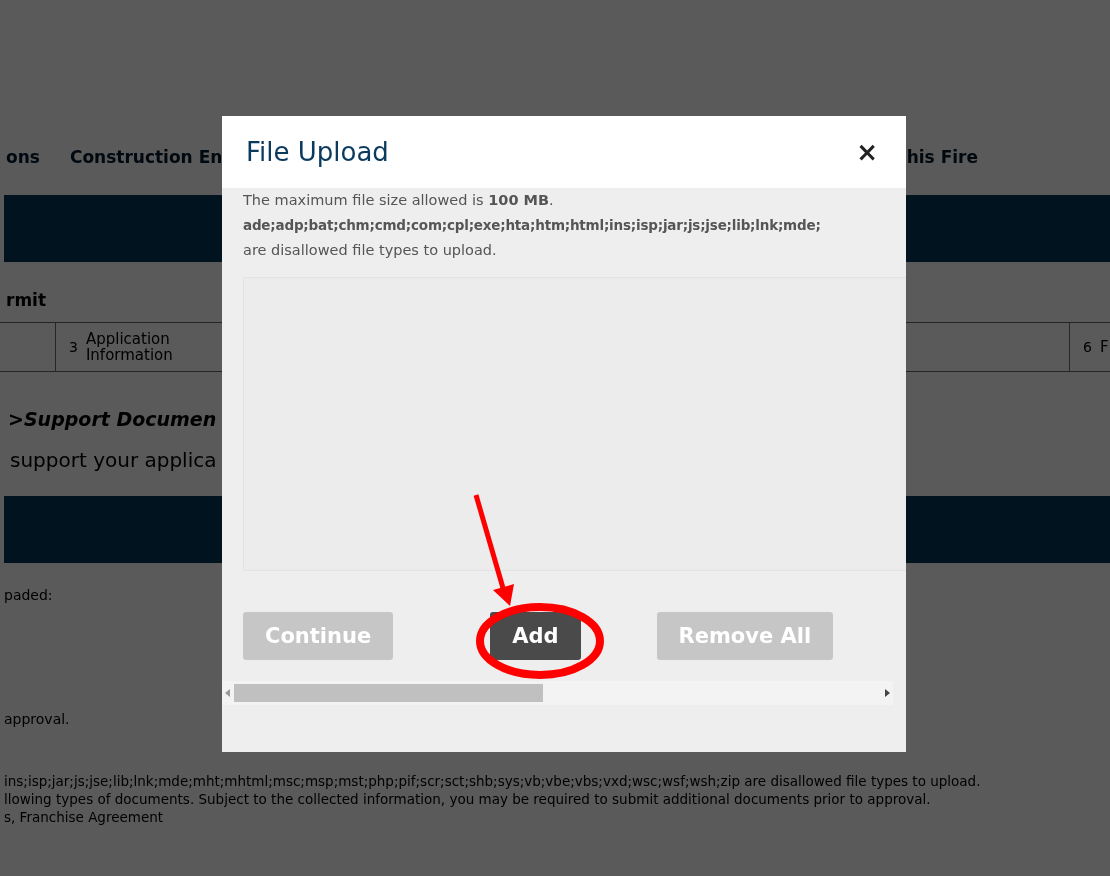 This screenshot has height=876, width=1110. I want to click on step-label: F, so click(1104, 347).